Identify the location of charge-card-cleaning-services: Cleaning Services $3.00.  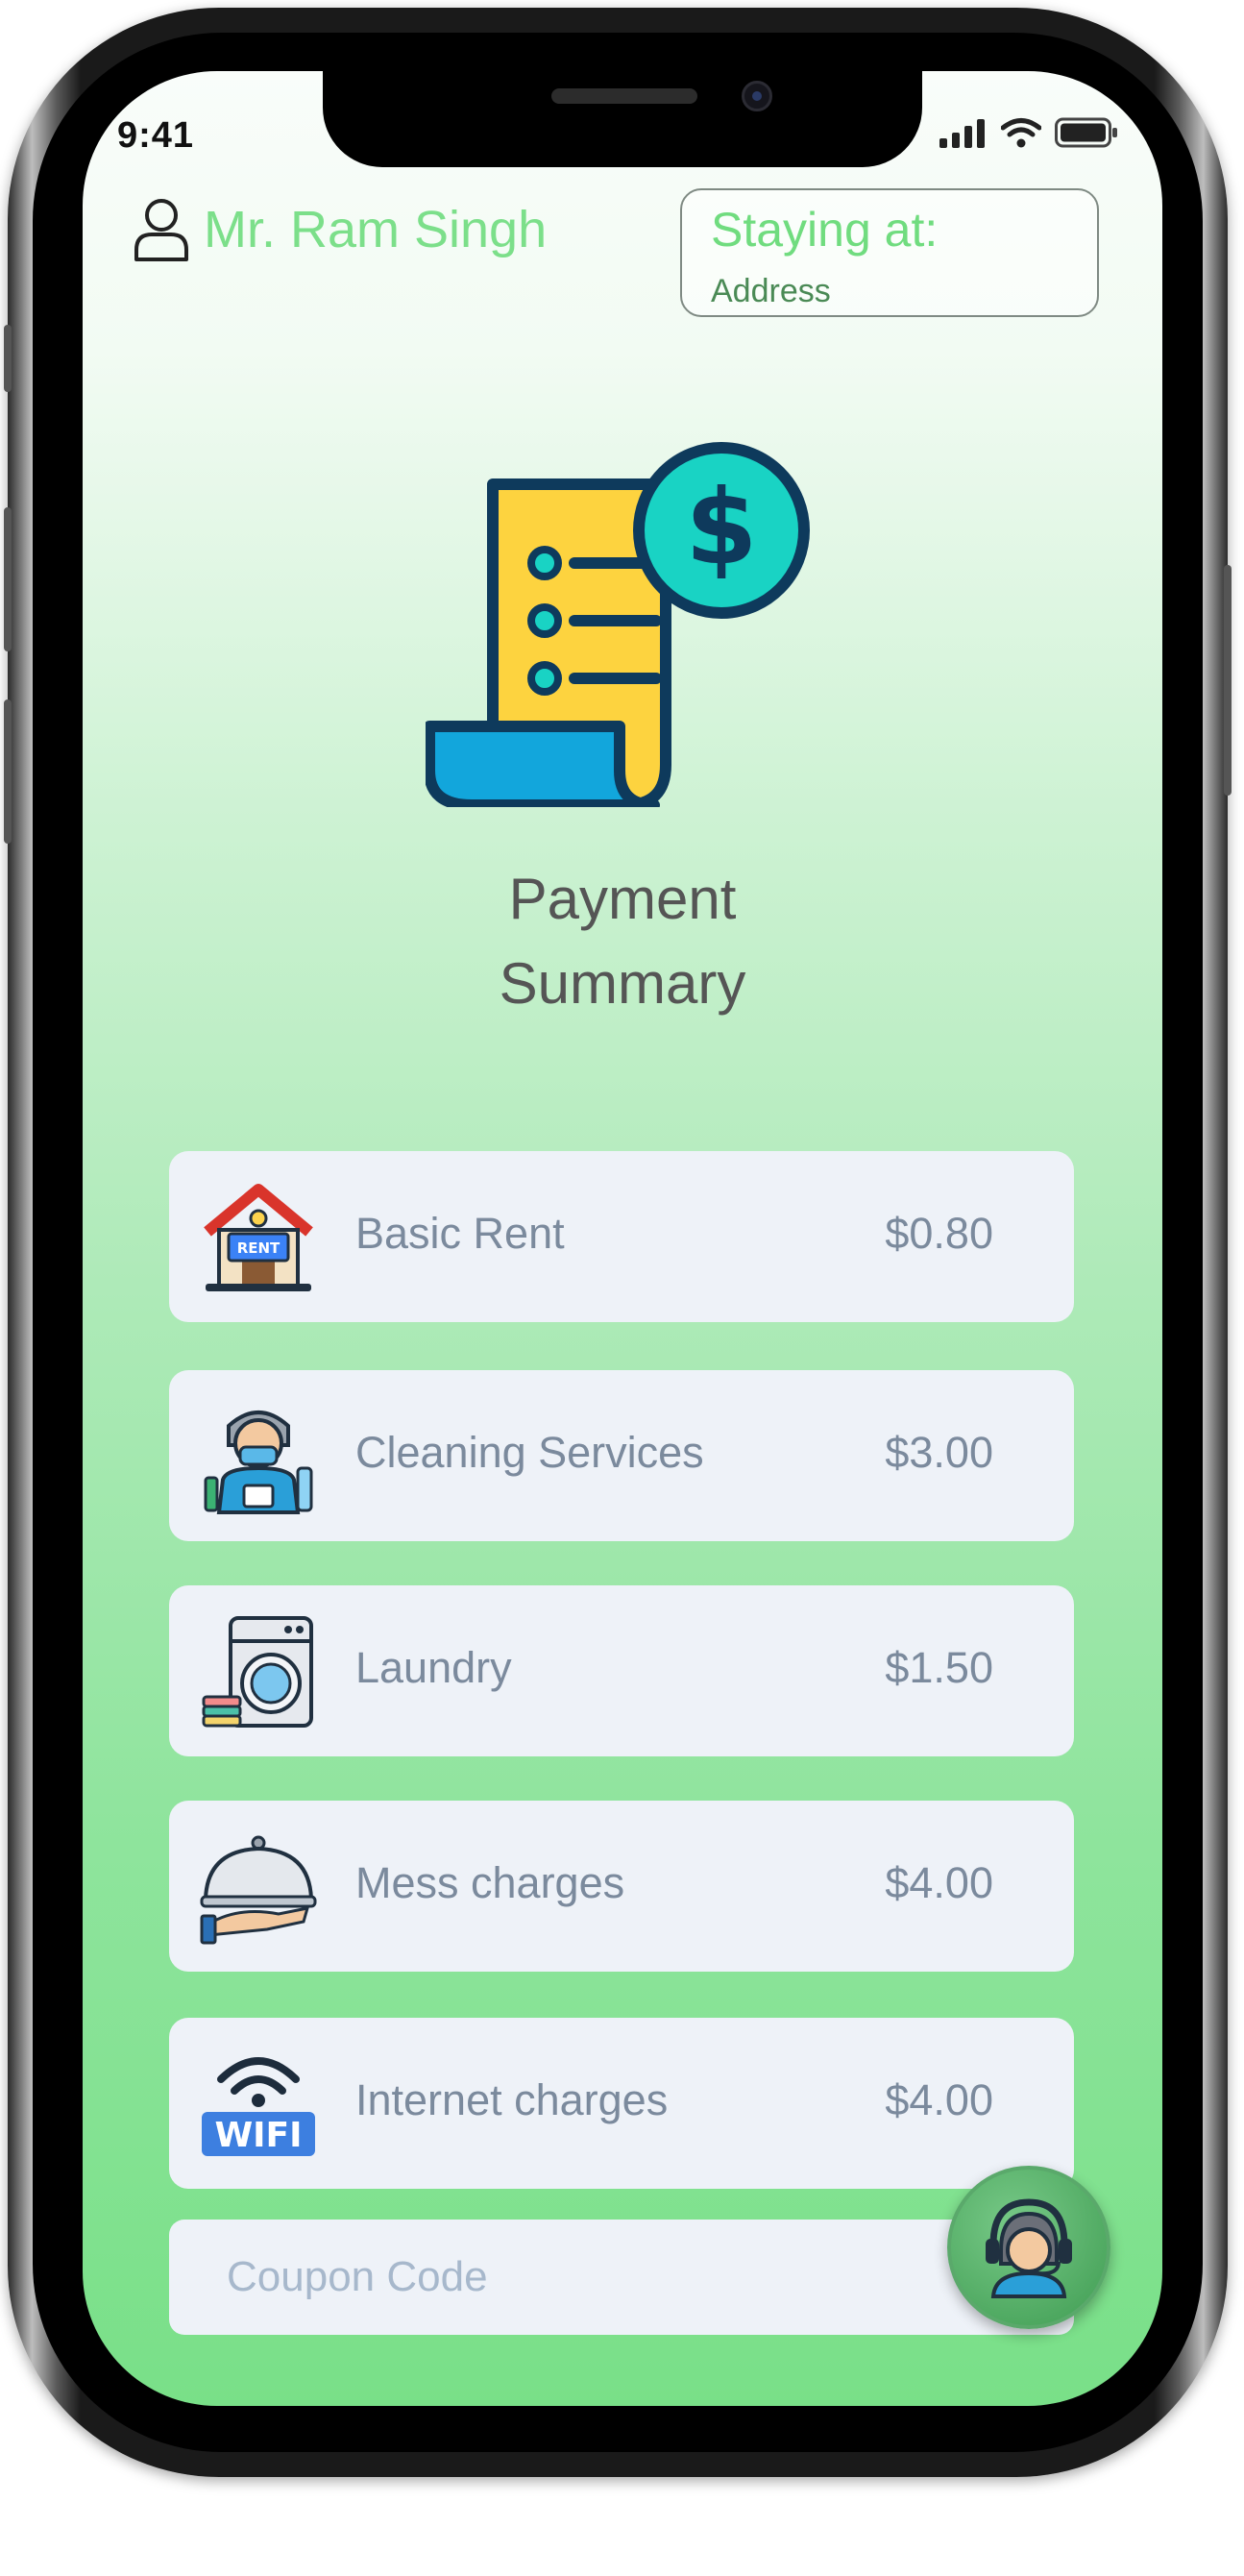
(622, 1455).